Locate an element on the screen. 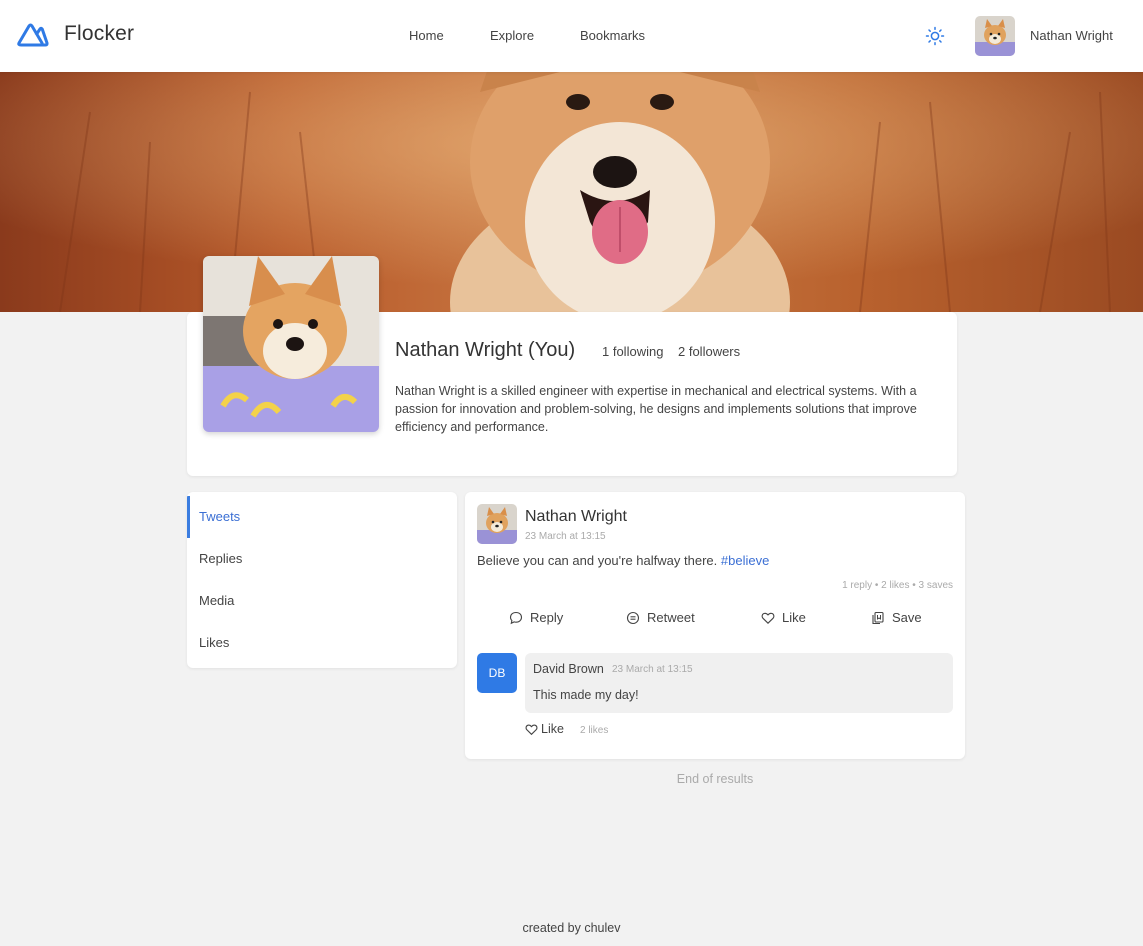 This screenshot has width=1143, height=946. followers-count: 2 followers is located at coordinates (709, 351).